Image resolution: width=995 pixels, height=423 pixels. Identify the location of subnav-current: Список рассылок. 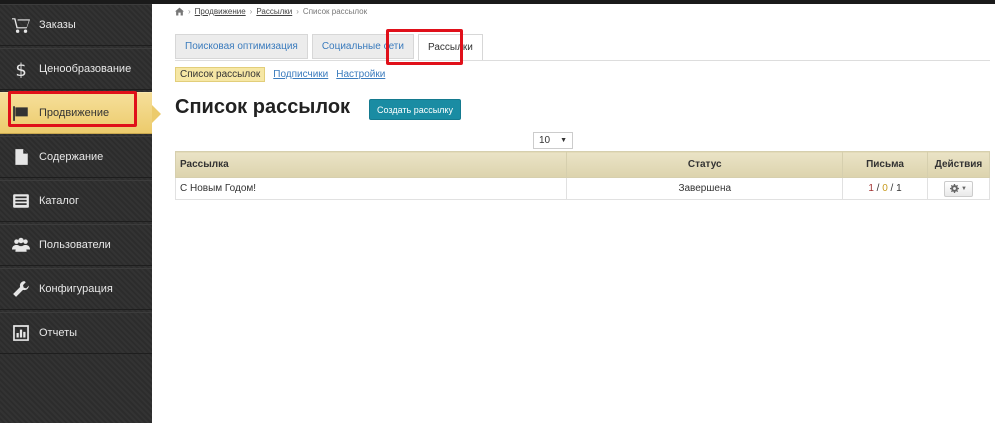
(220, 74).